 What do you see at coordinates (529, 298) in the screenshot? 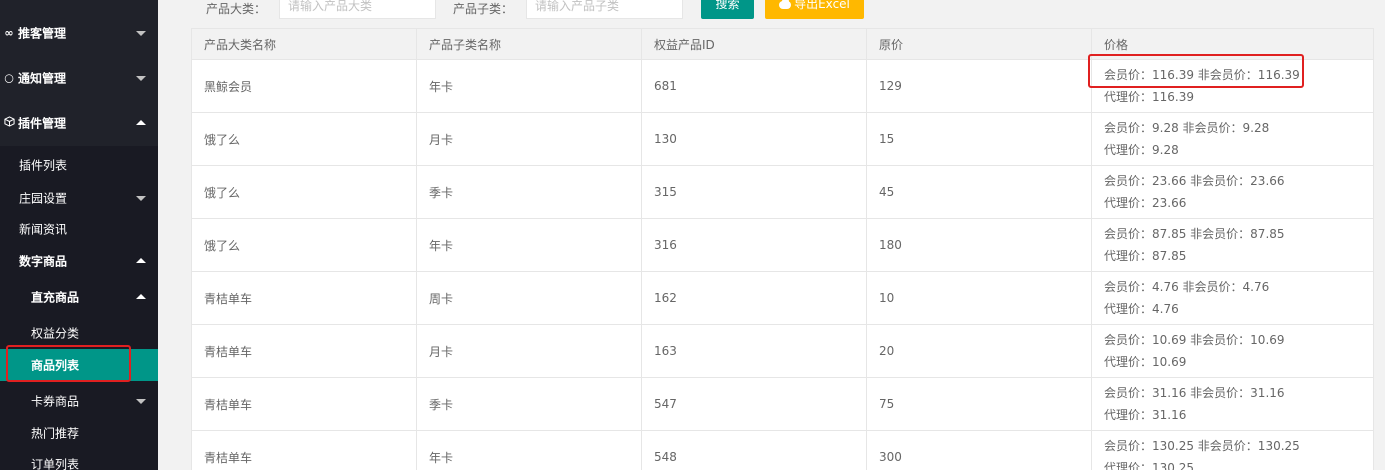
I see `cell-subcategory: 周卡` at bounding box center [529, 298].